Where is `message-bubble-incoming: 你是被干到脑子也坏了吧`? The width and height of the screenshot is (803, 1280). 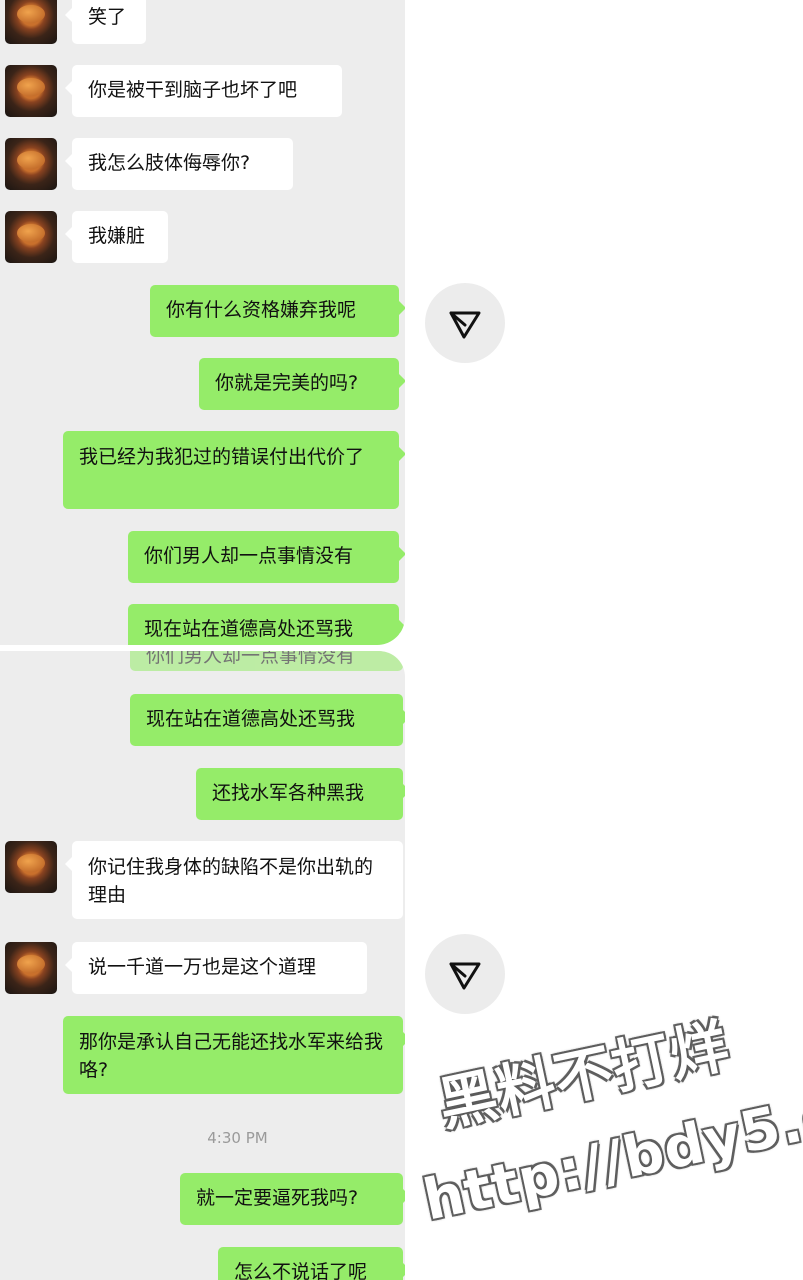
message-bubble-incoming: 你是被干到脑子也坏了吧 is located at coordinates (203, 91).